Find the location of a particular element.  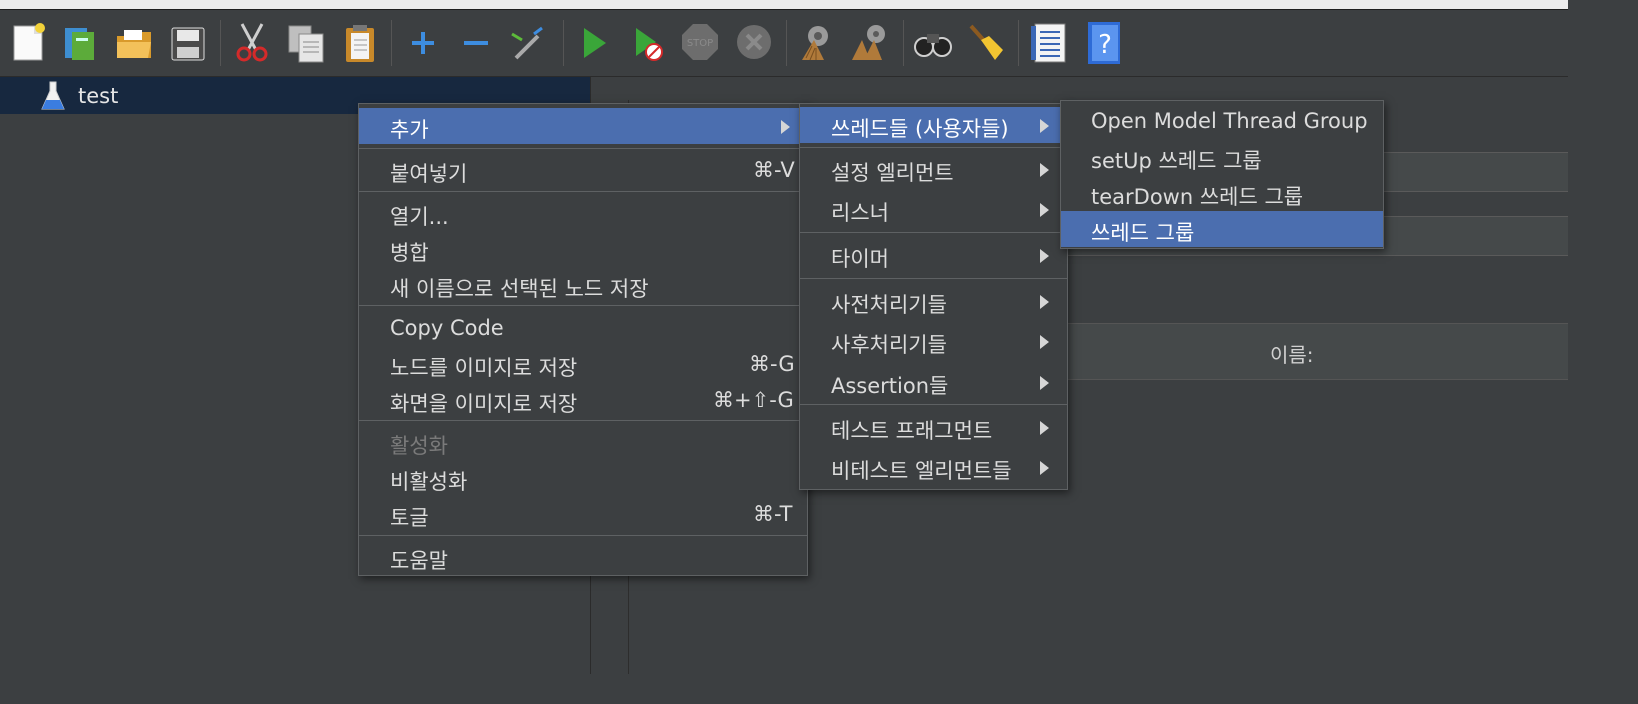

menu-item-save-screen-image: 화면을 이미지로 저장 ⌘+⇧-G is located at coordinates (583, 400).